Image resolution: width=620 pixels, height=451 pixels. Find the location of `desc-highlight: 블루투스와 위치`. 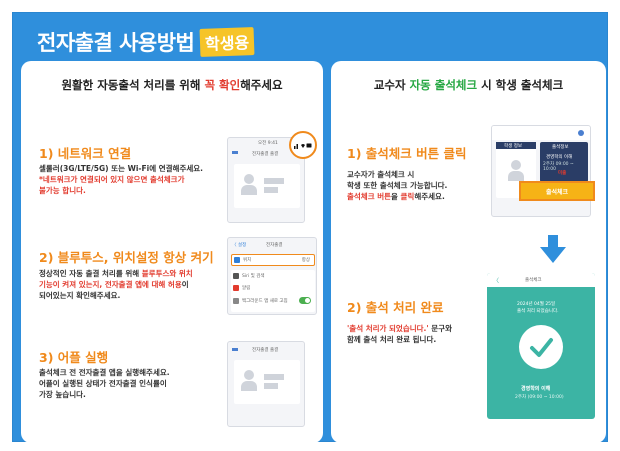

desc-highlight: 블루투스와 위치 is located at coordinates (167, 273).